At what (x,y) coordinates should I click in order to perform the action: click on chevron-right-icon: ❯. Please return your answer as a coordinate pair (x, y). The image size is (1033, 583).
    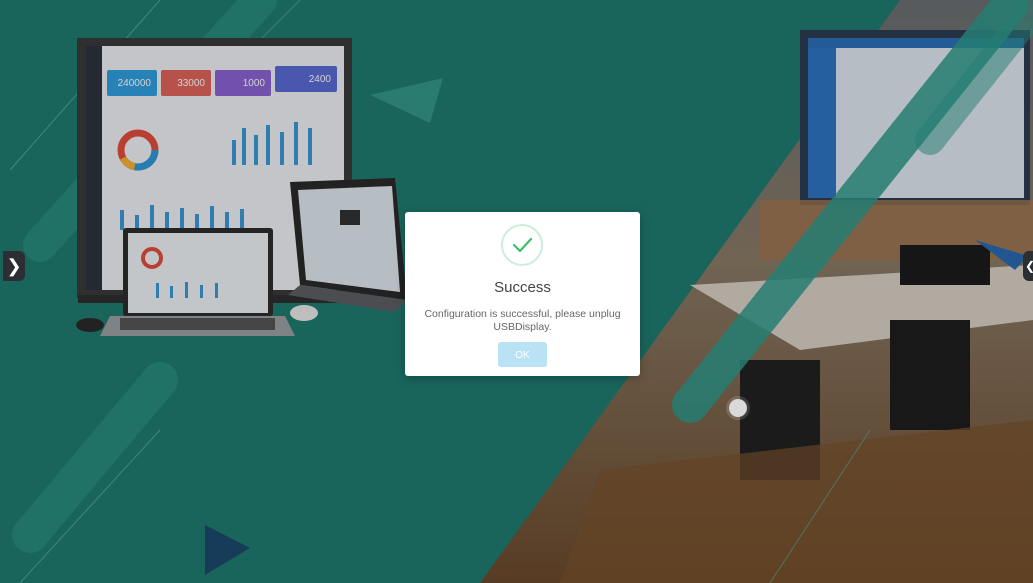
    Looking at the image, I should click on (14, 265).